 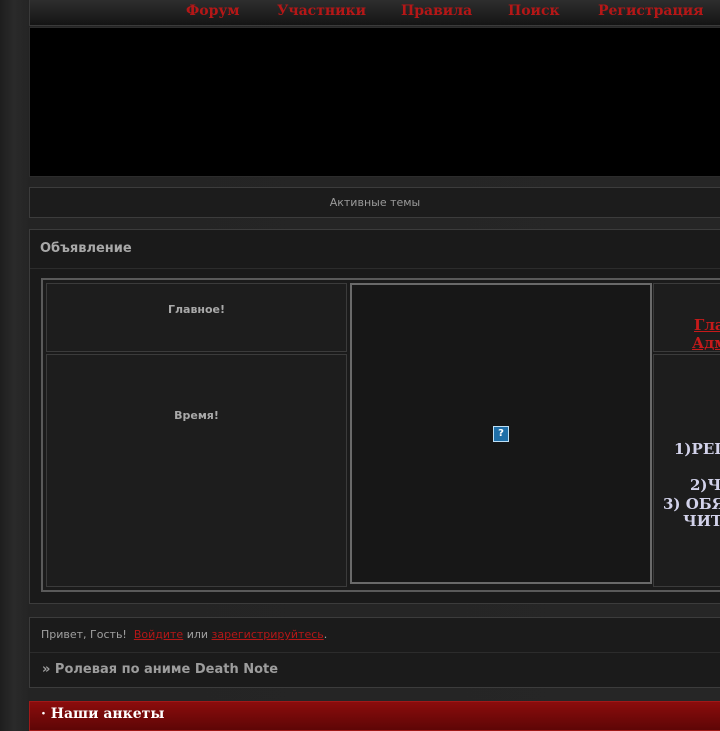 What do you see at coordinates (196, 317) in the screenshot?
I see `main-cell: Главное!` at bounding box center [196, 317].